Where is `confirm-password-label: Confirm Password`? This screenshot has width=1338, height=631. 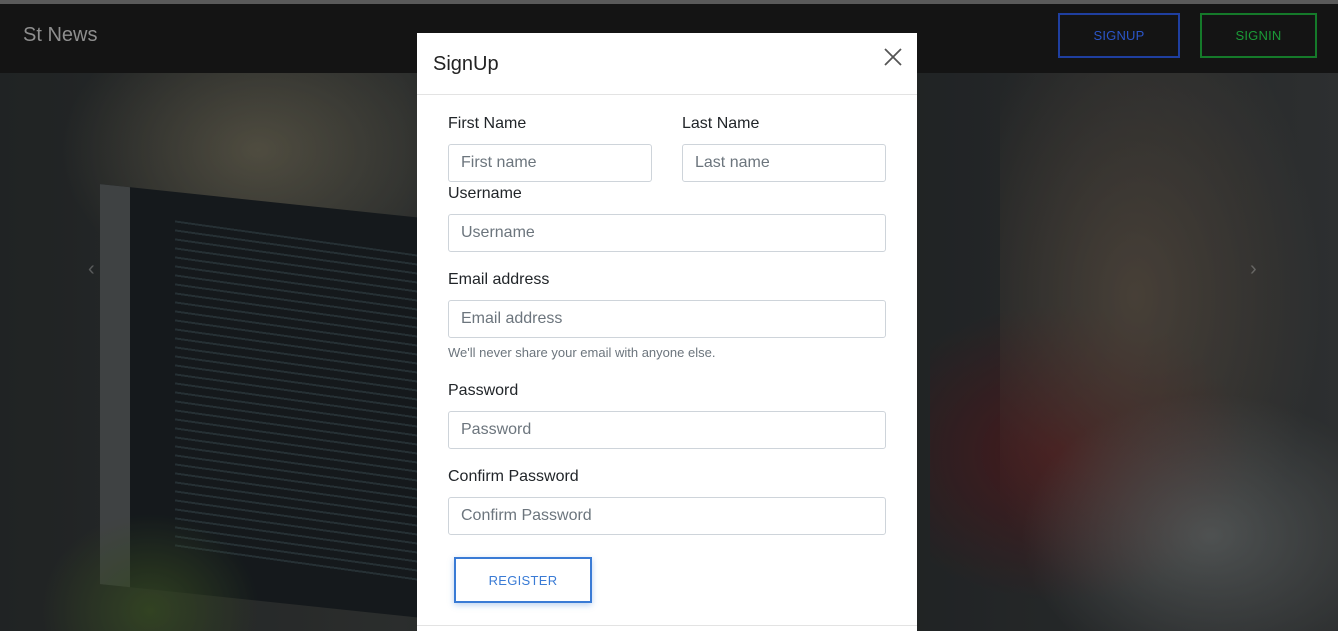
confirm-password-label: Confirm Password is located at coordinates (513, 476).